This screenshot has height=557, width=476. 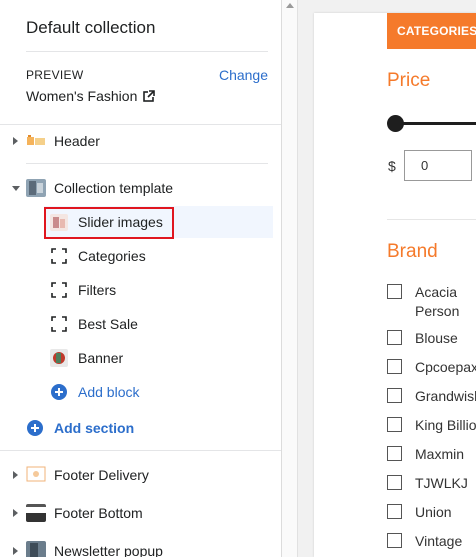 What do you see at coordinates (36, 549) in the screenshot?
I see `newsletter-thumb-icon` at bounding box center [36, 549].